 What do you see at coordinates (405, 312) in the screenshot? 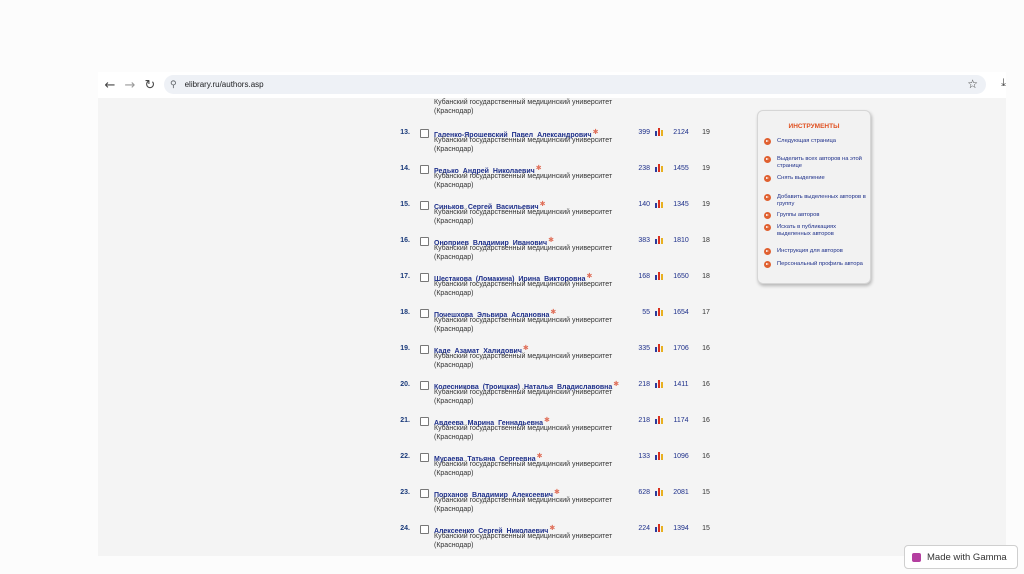
I see `row-number: 18.` at bounding box center [405, 312].